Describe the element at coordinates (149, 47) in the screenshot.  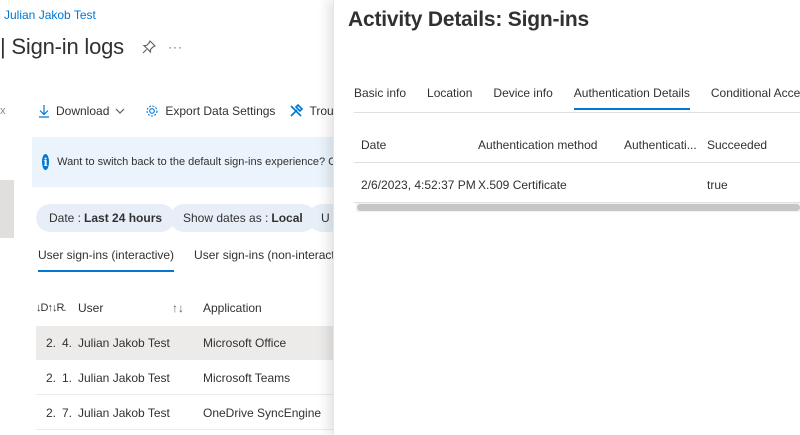
I see `pin-icon` at that location.